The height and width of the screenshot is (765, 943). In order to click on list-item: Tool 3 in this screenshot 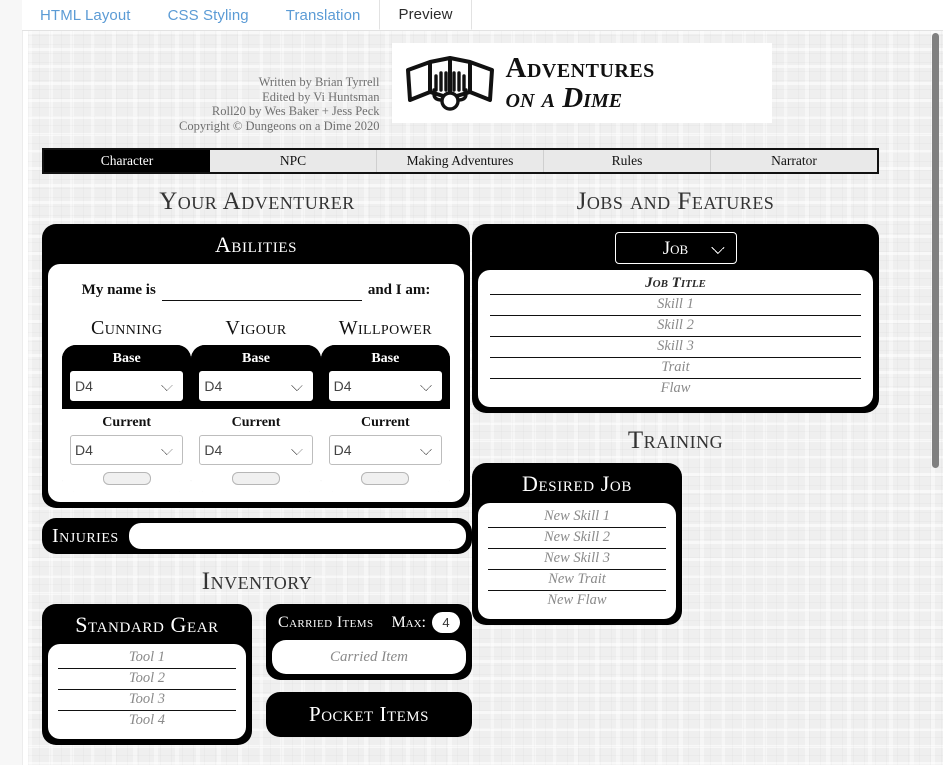, I will do `click(147, 700)`.